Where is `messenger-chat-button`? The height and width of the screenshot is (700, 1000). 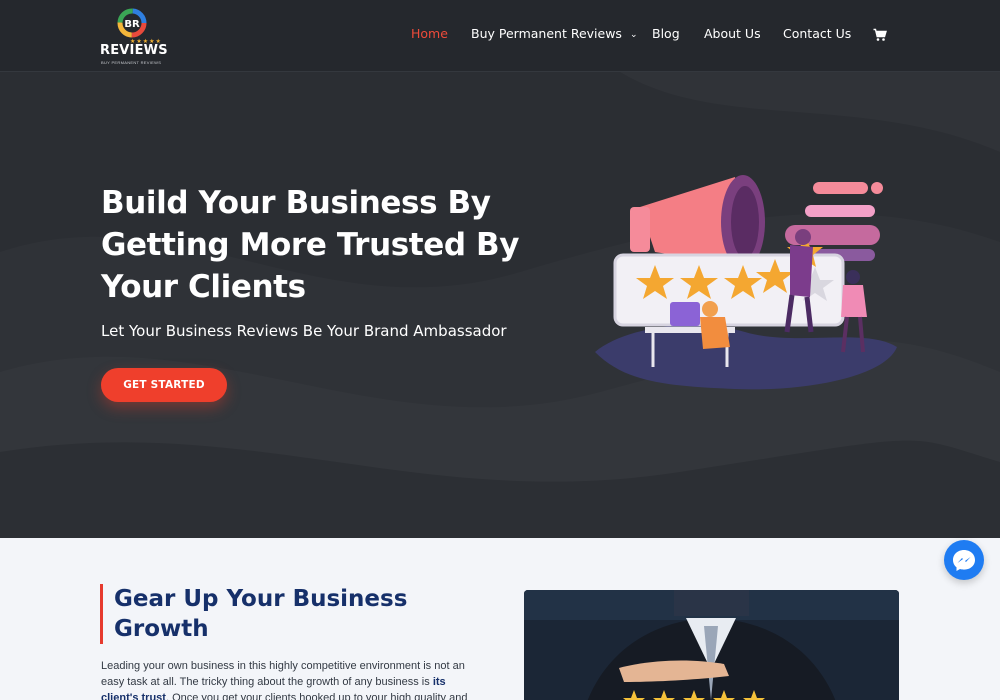
messenger-chat-button is located at coordinates (964, 560).